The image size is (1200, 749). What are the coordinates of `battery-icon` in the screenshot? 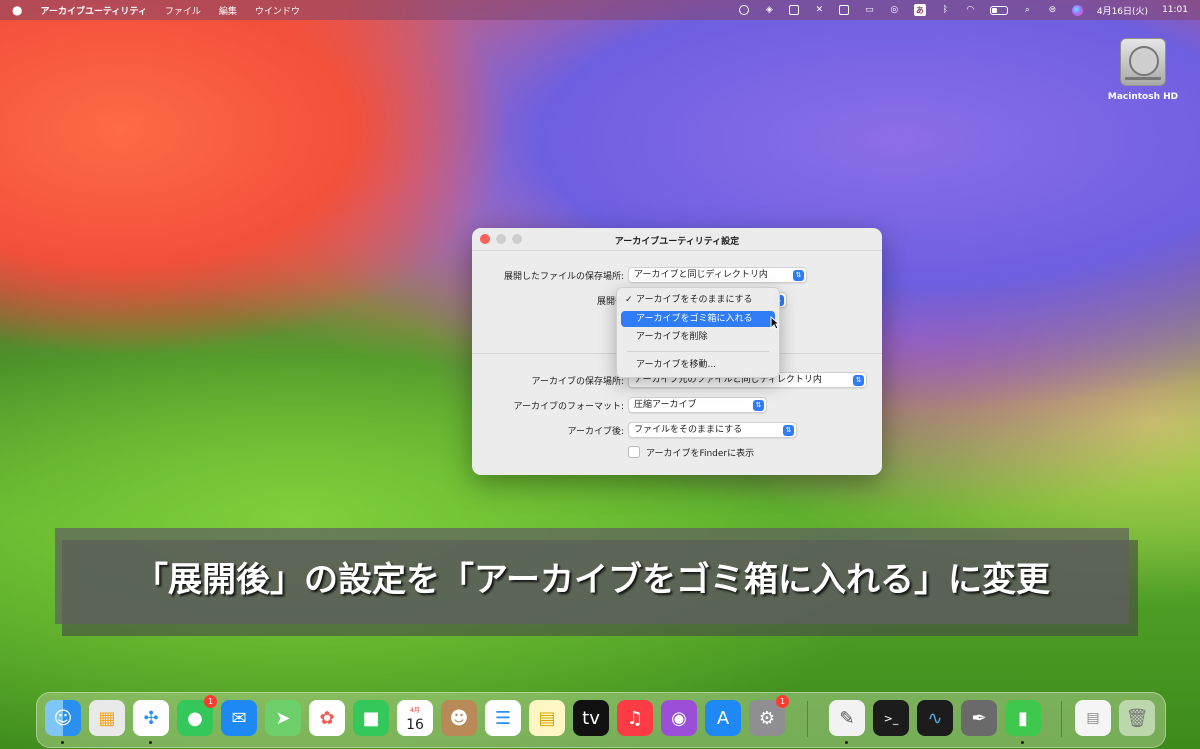 It's located at (998, 10).